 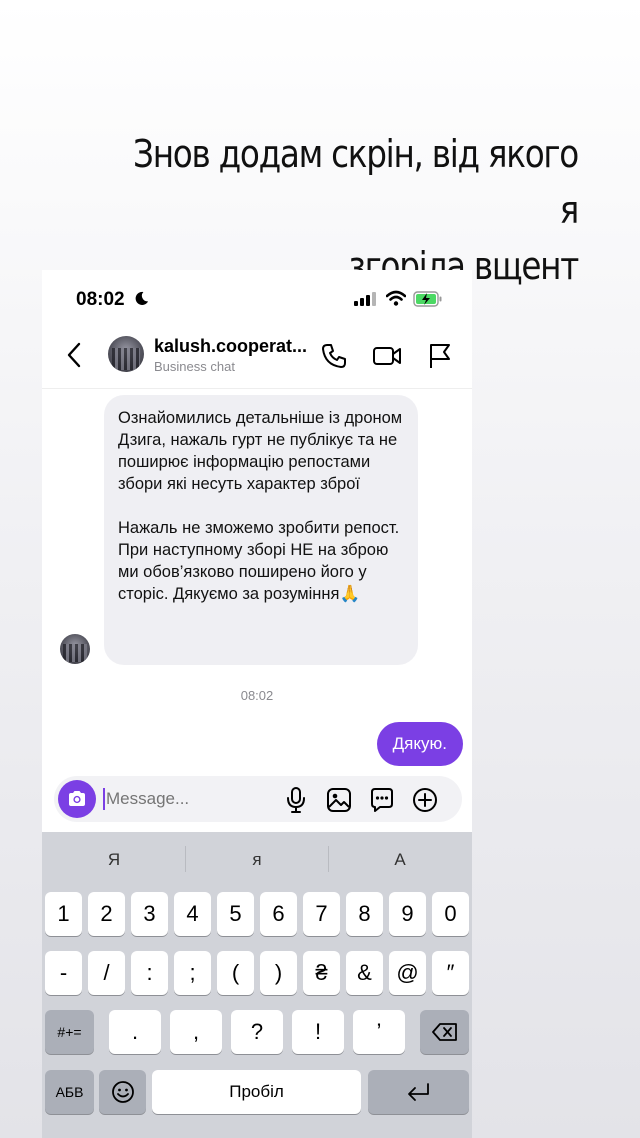 I want to click on key-left-paren: (, so click(x=235, y=973).